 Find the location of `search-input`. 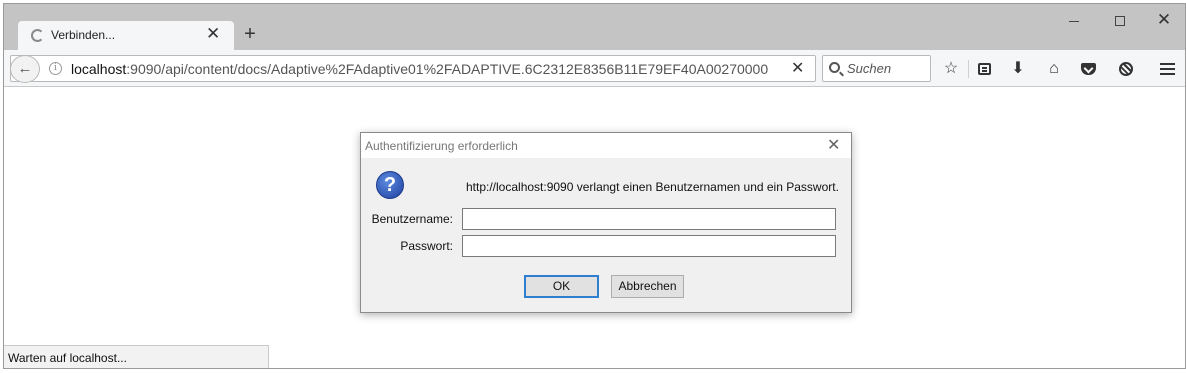

search-input is located at coordinates (887, 68).